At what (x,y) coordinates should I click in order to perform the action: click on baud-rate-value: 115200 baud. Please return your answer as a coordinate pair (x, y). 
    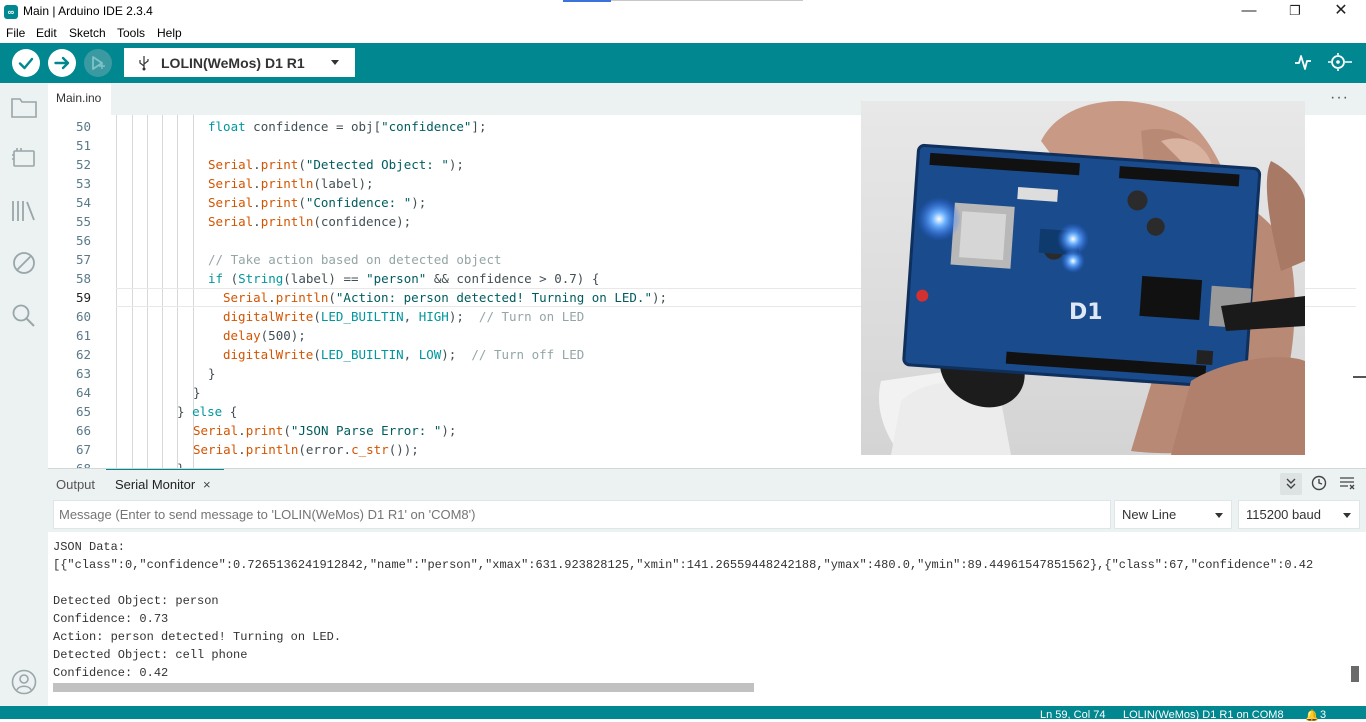
    Looking at the image, I should click on (1283, 514).